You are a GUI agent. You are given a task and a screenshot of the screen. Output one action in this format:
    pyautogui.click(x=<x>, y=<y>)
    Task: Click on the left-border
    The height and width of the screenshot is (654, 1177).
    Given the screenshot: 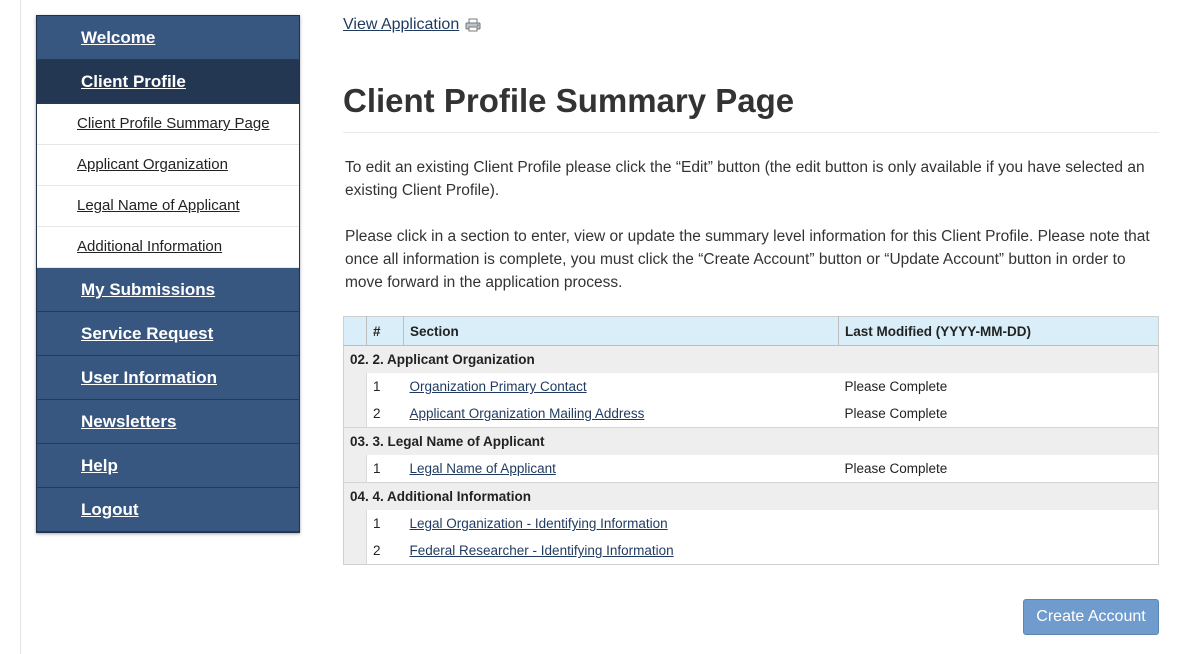 What is the action you would take?
    pyautogui.click(x=10, y=327)
    